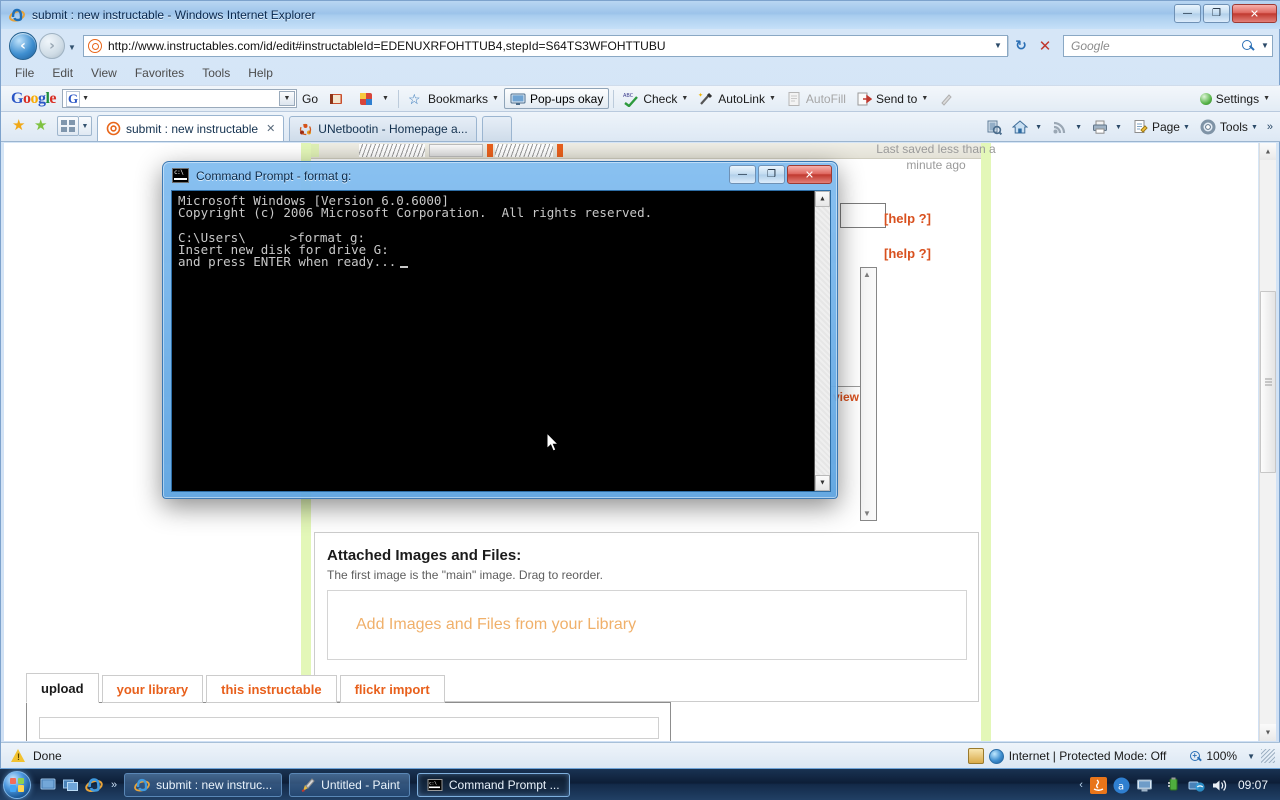 Image resolution: width=1280 pixels, height=800 pixels. I want to click on favorites-center-icon: ★, so click(20, 126).